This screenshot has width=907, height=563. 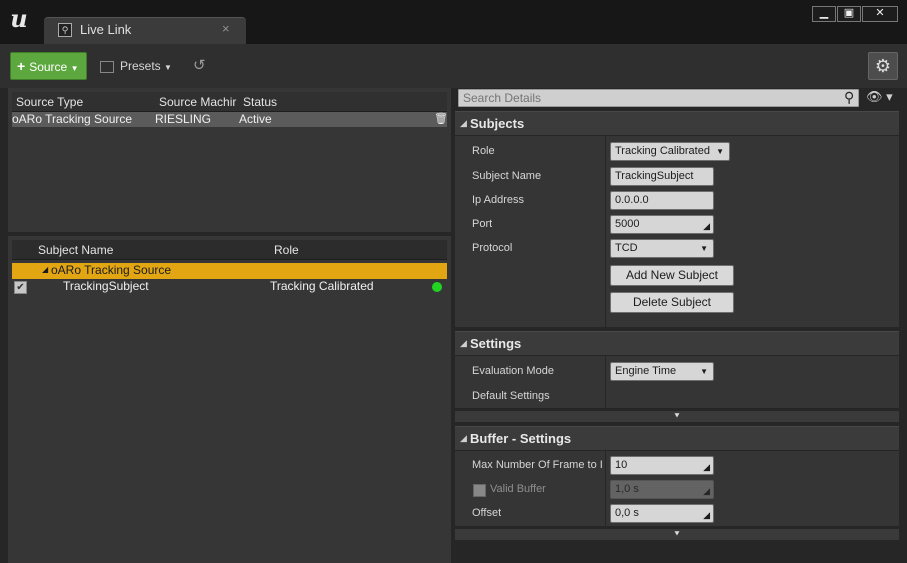 What do you see at coordinates (75, 250) in the screenshot?
I see `column-subject-name: Subject Name` at bounding box center [75, 250].